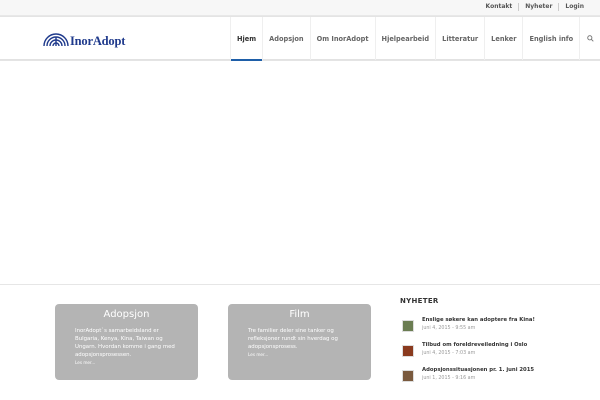 The width and height of the screenshot is (600, 400). I want to click on link-kontakt: Kontakt, so click(499, 7).